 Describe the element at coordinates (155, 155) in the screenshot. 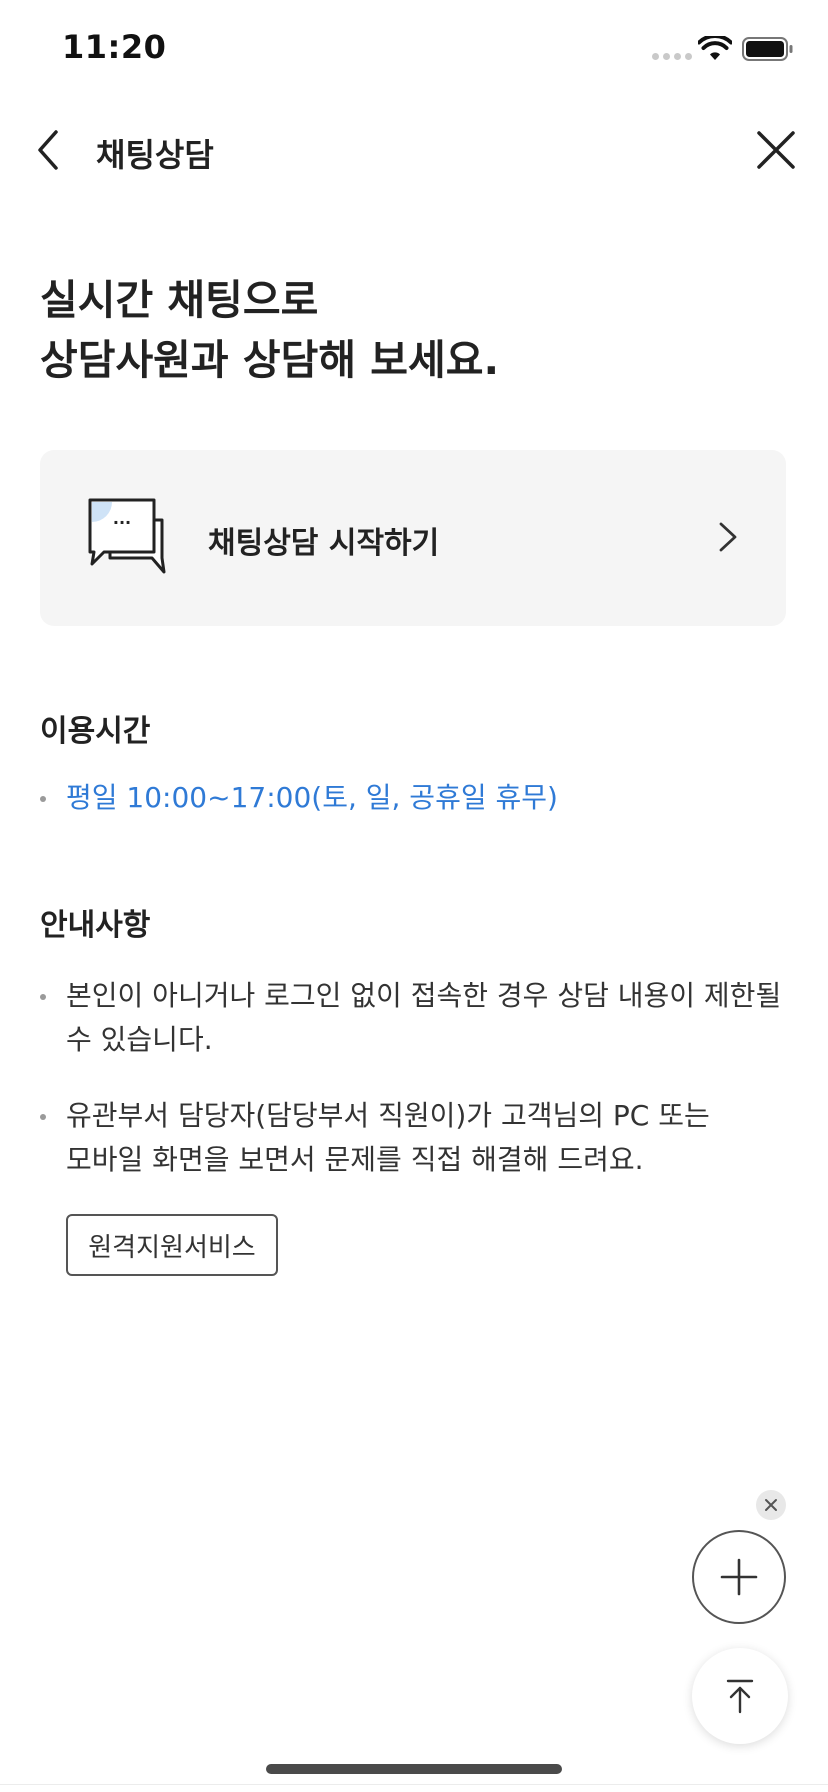

I see `page-title: 채팅상담` at that location.